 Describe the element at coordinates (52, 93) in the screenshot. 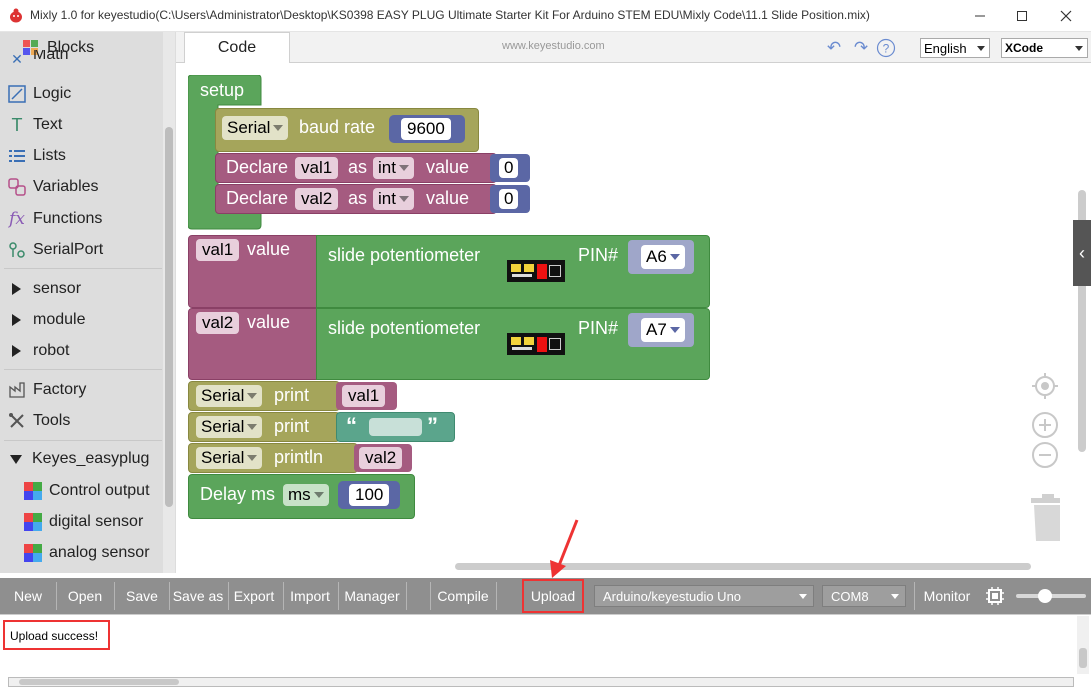

I see `sidebar-item-label: Logic` at that location.